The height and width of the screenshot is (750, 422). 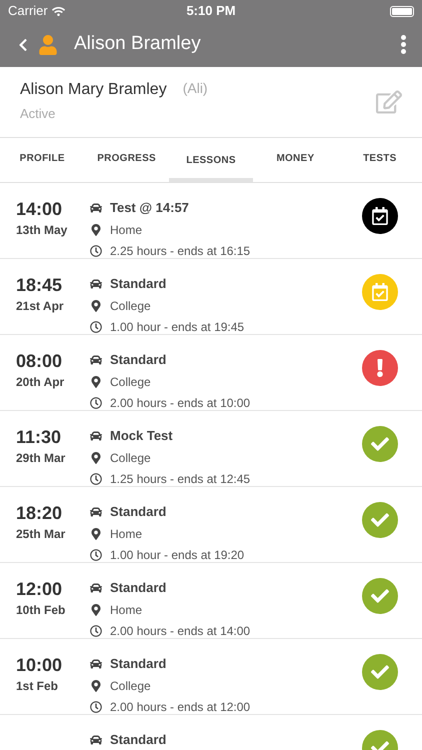 What do you see at coordinates (195, 88) in the screenshot?
I see `nickname: (Ali)` at bounding box center [195, 88].